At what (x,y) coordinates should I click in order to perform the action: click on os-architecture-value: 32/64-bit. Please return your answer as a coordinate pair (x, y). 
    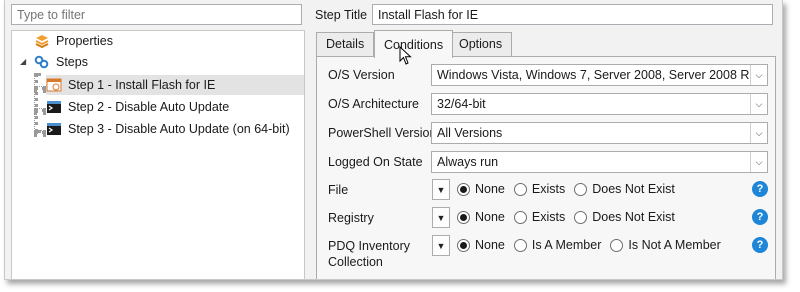
    Looking at the image, I should click on (461, 104).